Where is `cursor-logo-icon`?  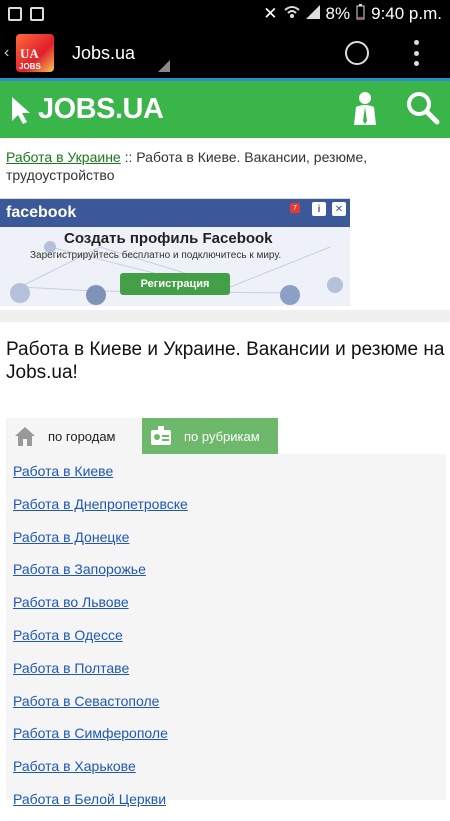
cursor-logo-icon is located at coordinates (21, 110).